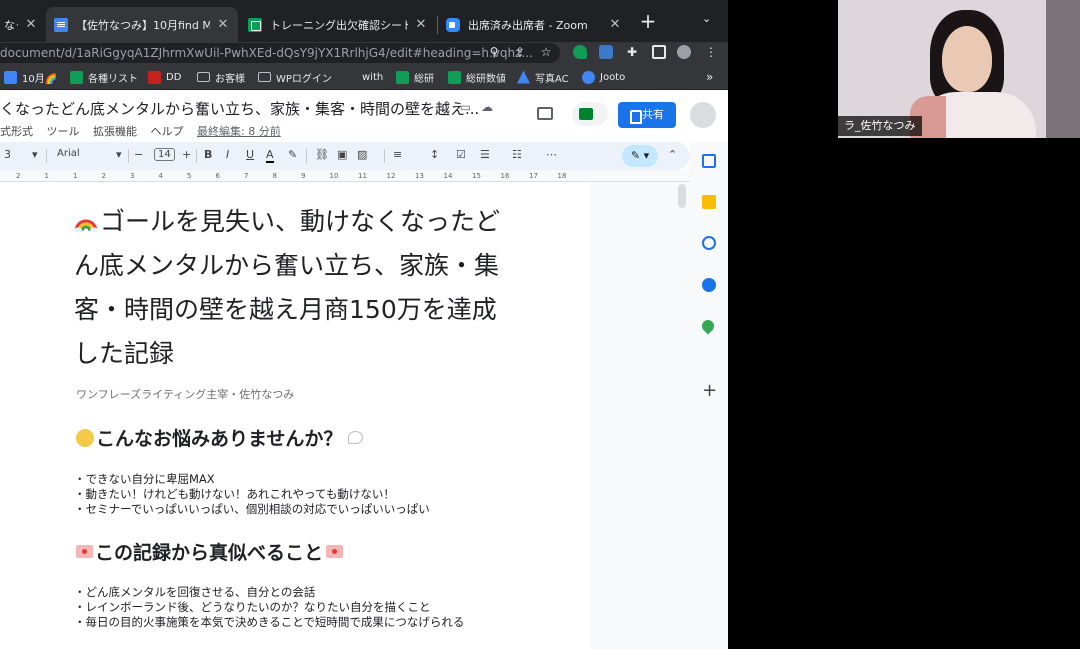  Describe the element at coordinates (138, 154) in the screenshot. I see `font-size-decrease-button: −` at that location.